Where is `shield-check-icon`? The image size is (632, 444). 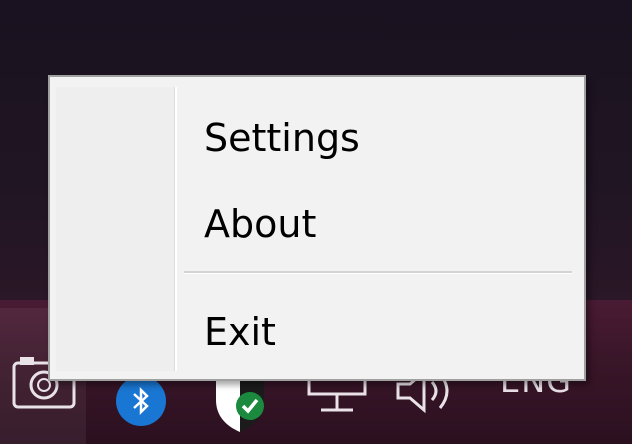
shield-check-icon is located at coordinates (240, 402).